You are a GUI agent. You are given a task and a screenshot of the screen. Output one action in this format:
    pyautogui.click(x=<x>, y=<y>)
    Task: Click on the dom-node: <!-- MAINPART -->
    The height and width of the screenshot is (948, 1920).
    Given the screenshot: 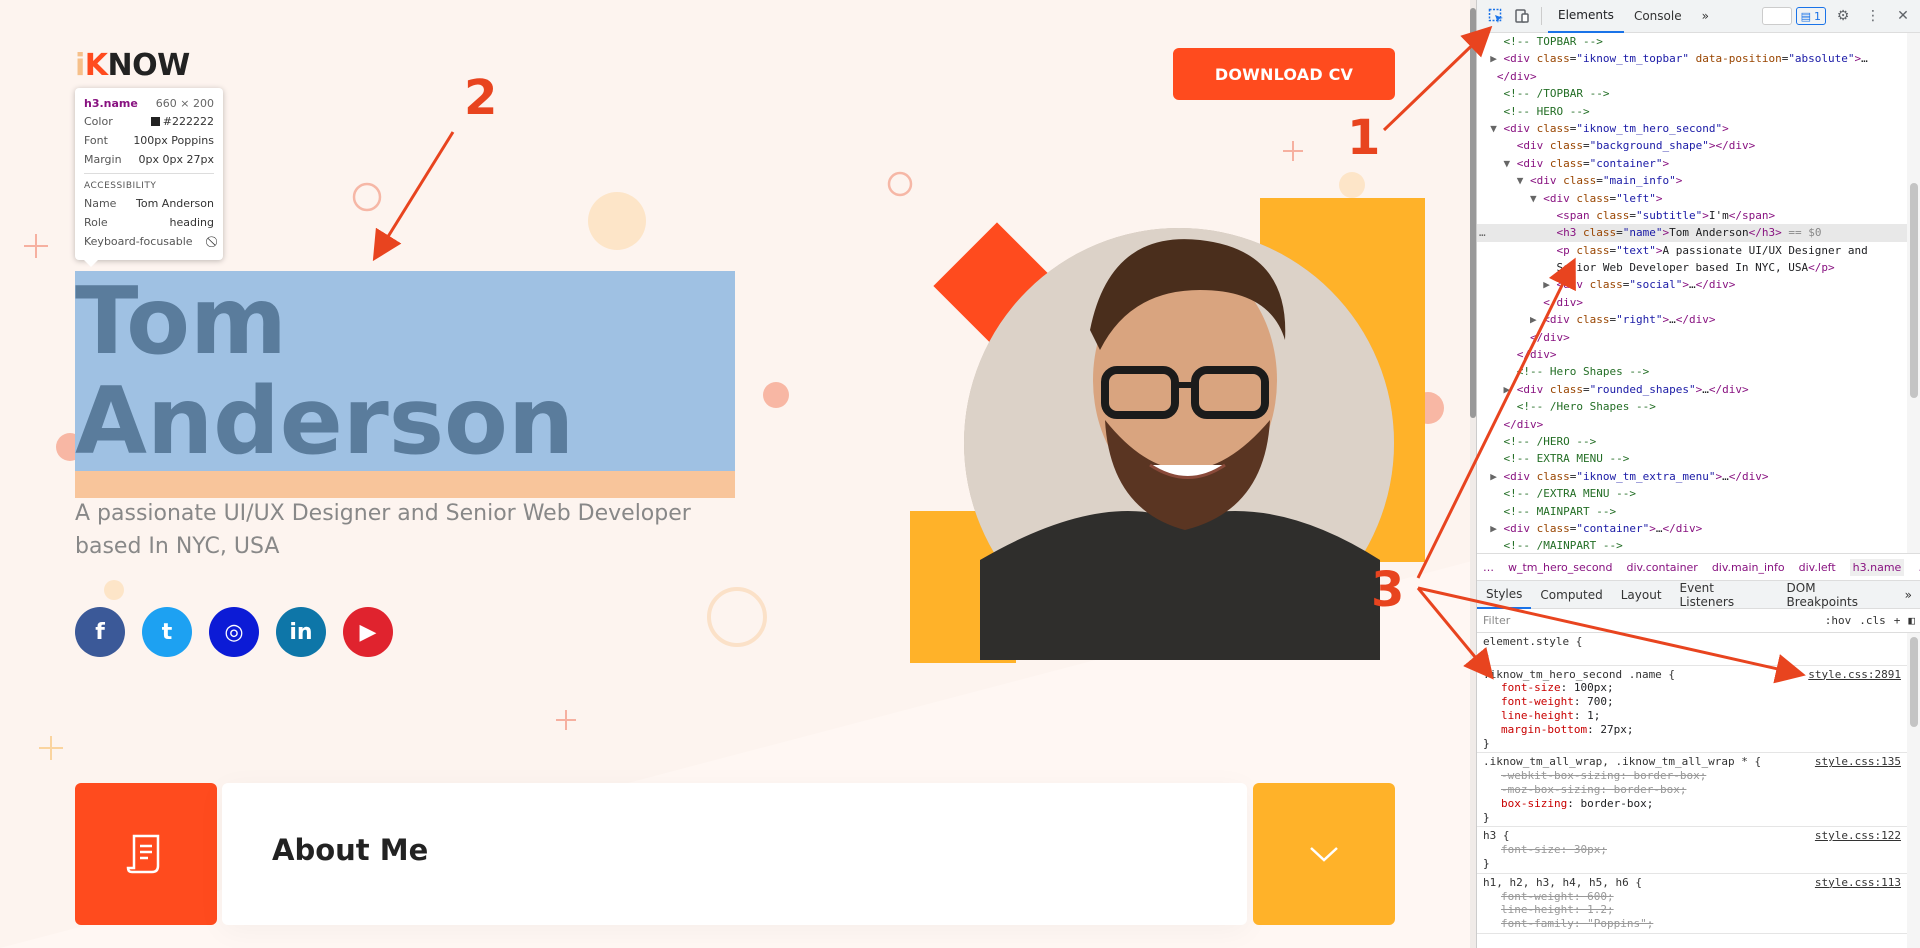 What is the action you would take?
    pyautogui.click(x=1692, y=511)
    